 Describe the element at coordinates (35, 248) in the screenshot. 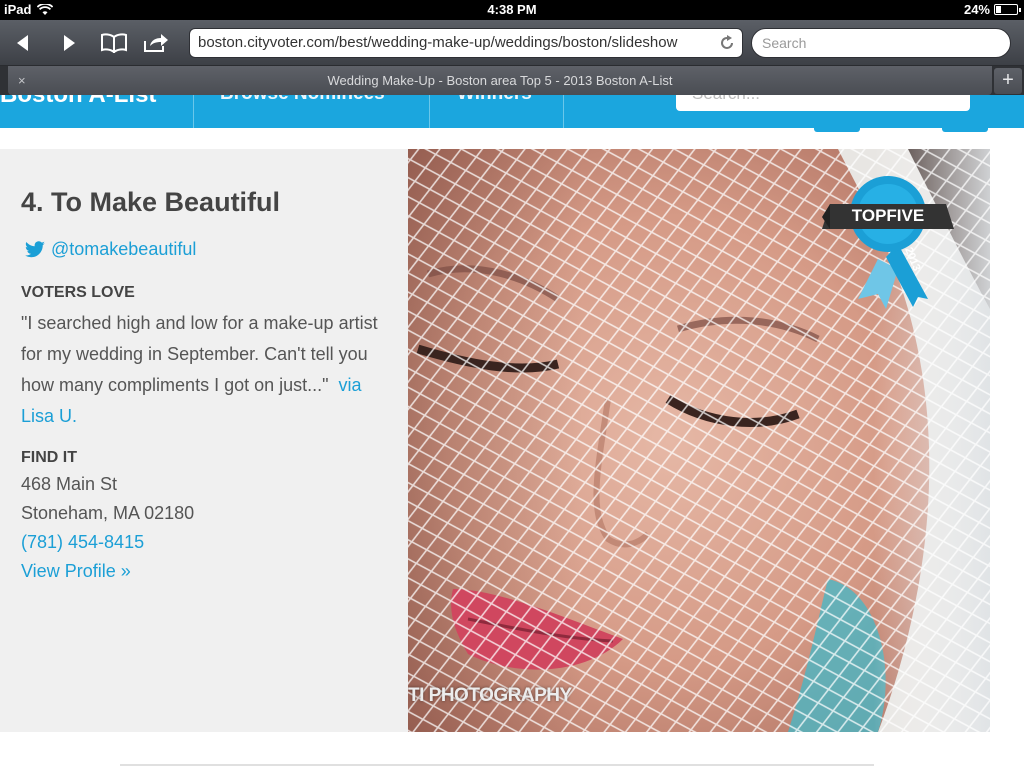

I see `twitter-bird-icon` at that location.